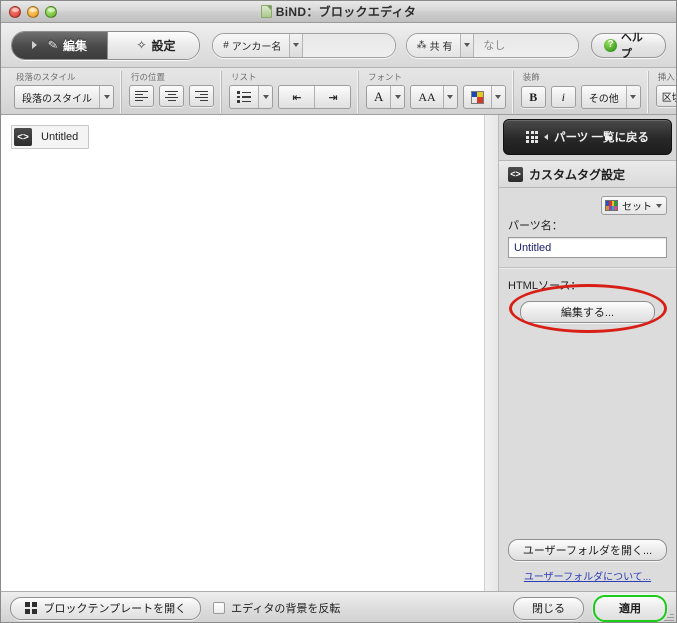 The width and height of the screenshot is (677, 623). I want to click on indent-button: ⇥, so click(332, 97).